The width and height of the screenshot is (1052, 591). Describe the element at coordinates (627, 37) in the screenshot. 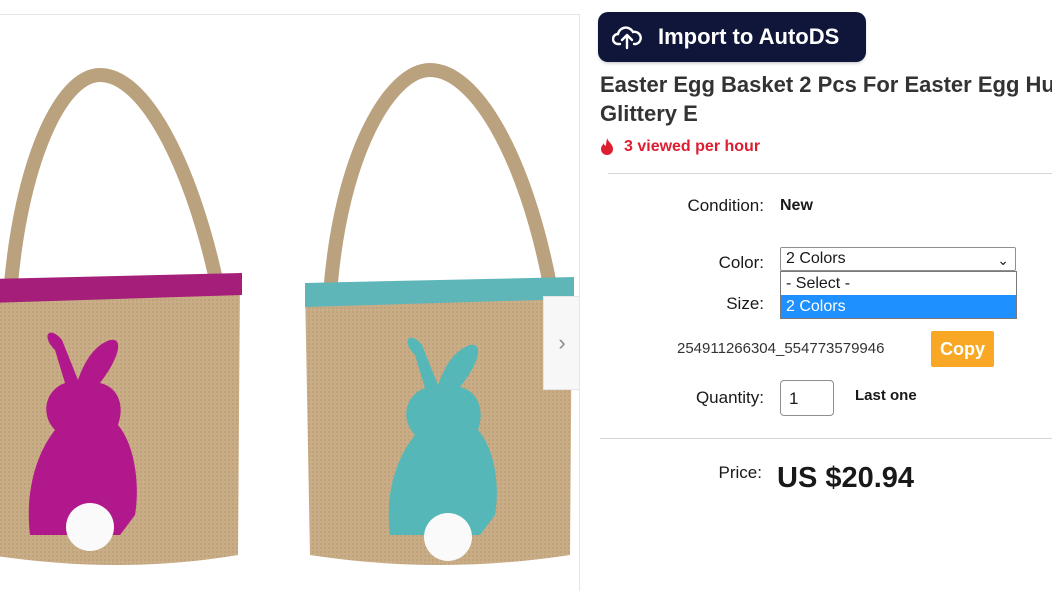

I see `cloud-upload-icon` at that location.